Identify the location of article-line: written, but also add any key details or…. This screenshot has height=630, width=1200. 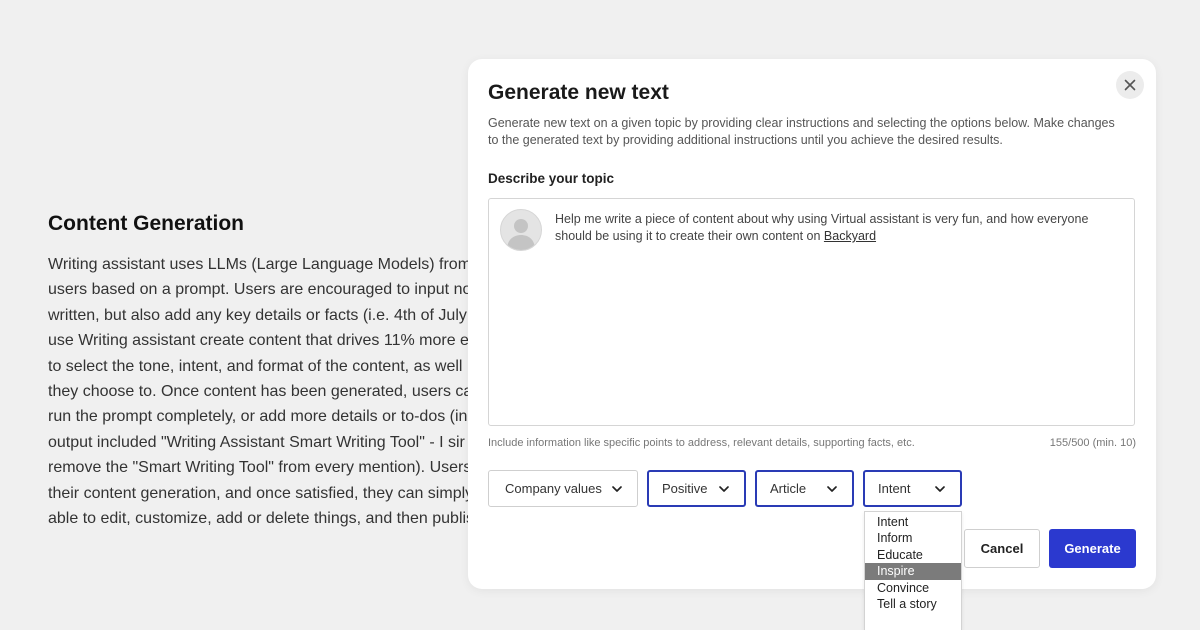
(257, 315).